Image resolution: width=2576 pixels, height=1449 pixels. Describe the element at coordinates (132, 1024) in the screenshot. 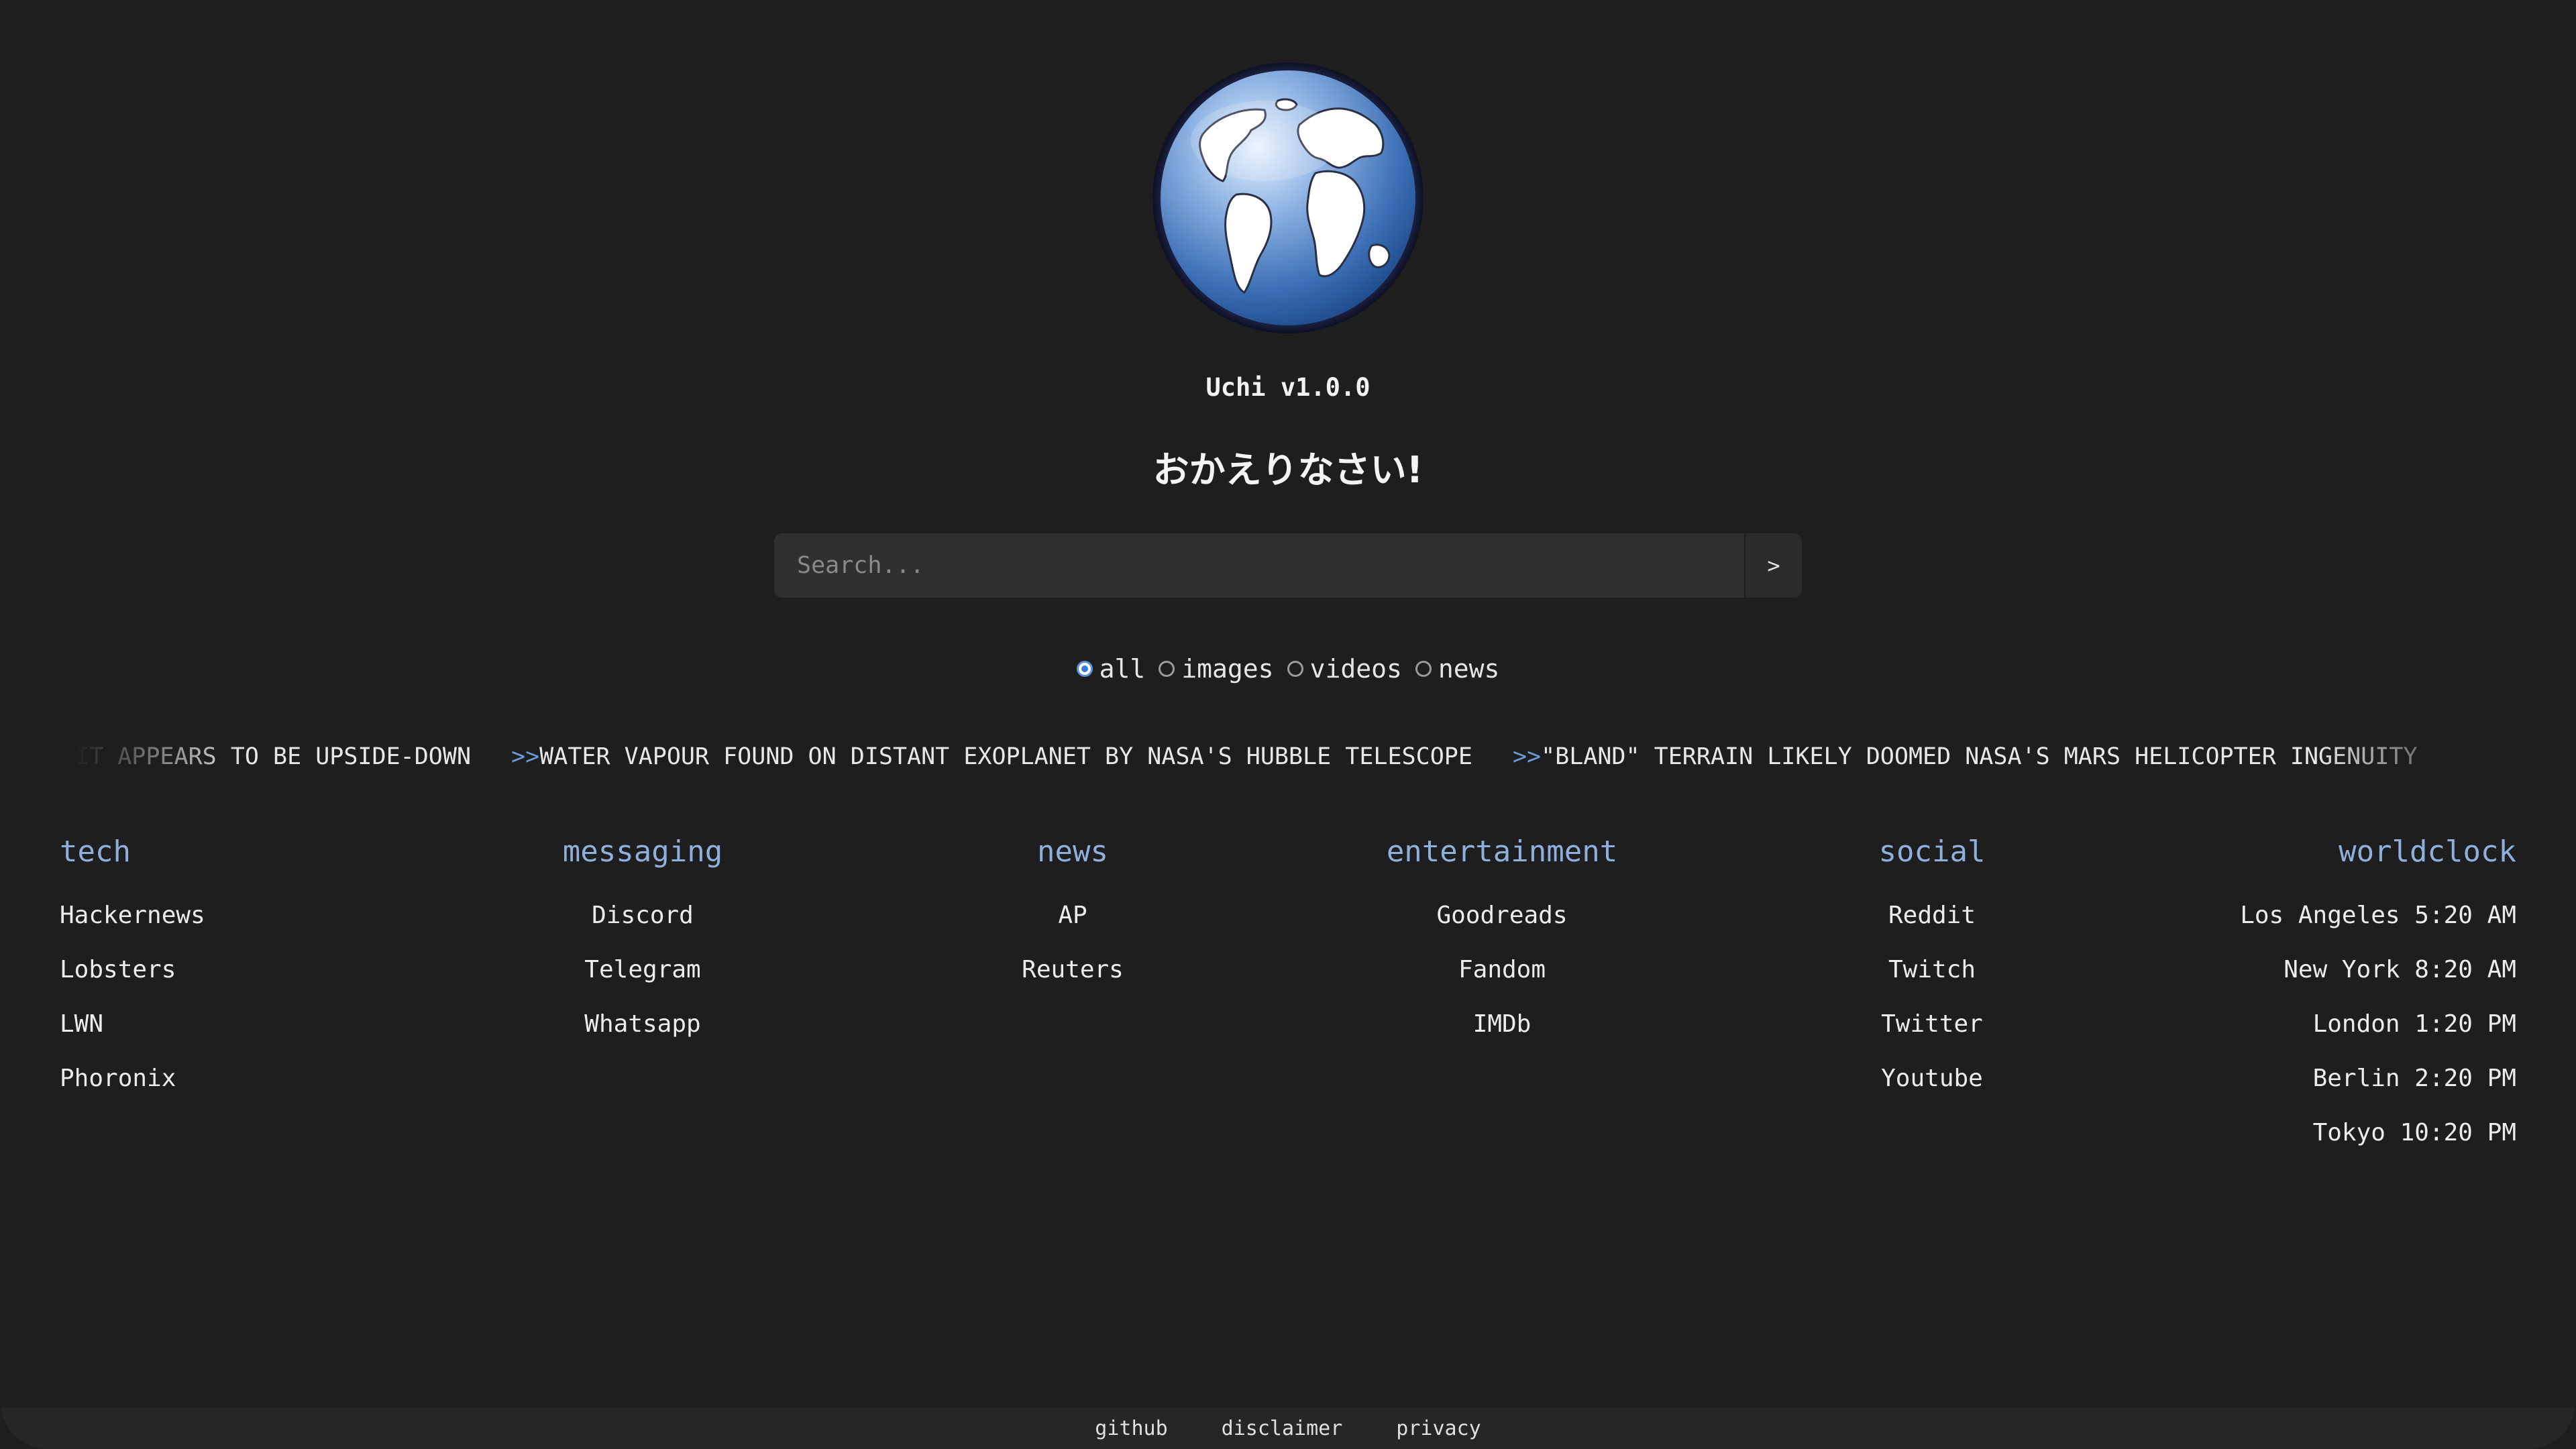

I see `link-lwn: LWN` at that location.